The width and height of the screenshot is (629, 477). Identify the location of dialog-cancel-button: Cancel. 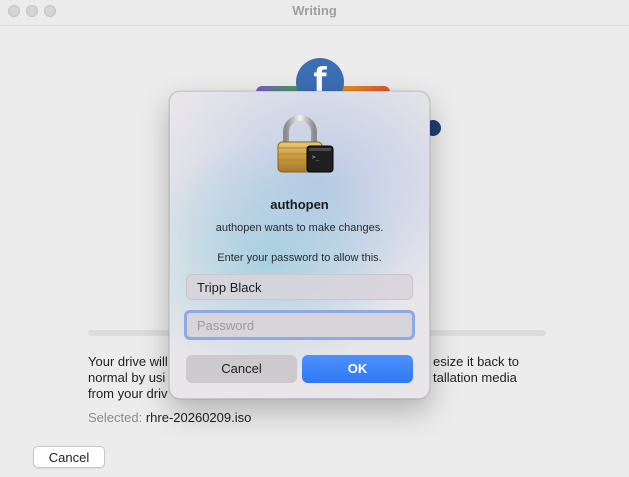
(241, 369).